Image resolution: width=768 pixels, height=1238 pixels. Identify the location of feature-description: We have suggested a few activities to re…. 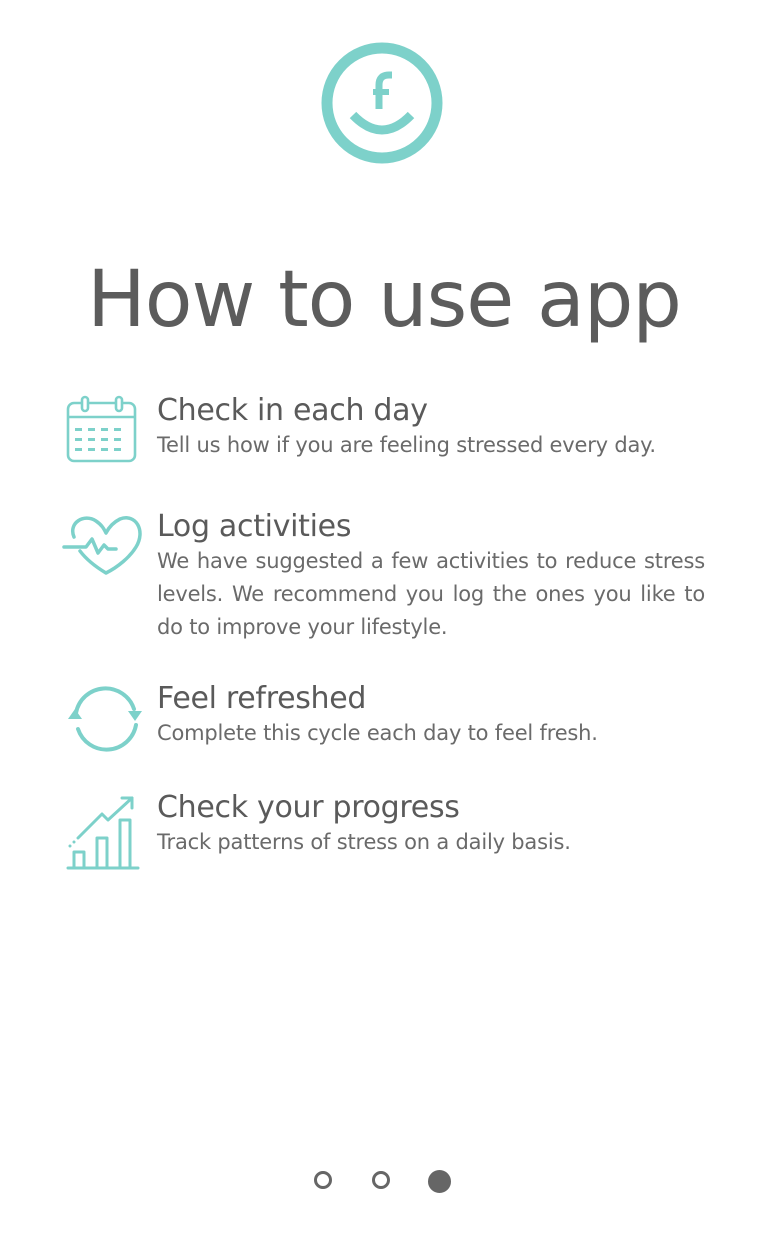
(431, 594).